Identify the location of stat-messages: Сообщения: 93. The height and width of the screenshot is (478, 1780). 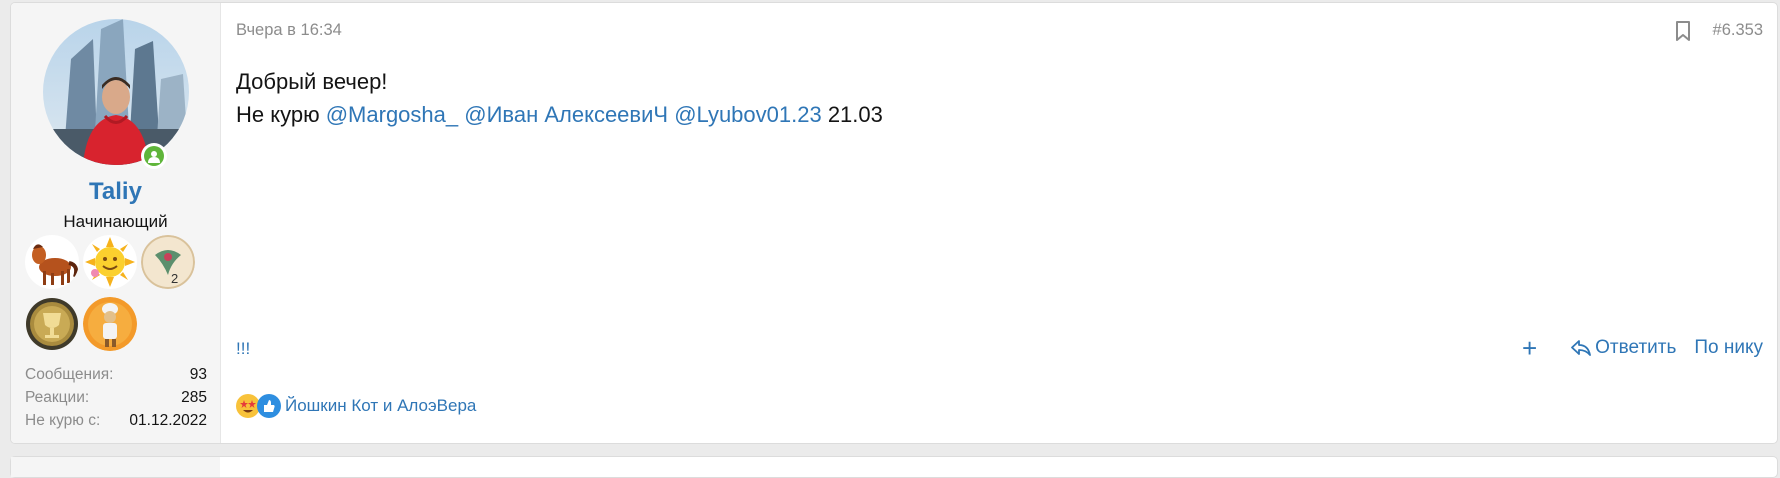
(116, 374).